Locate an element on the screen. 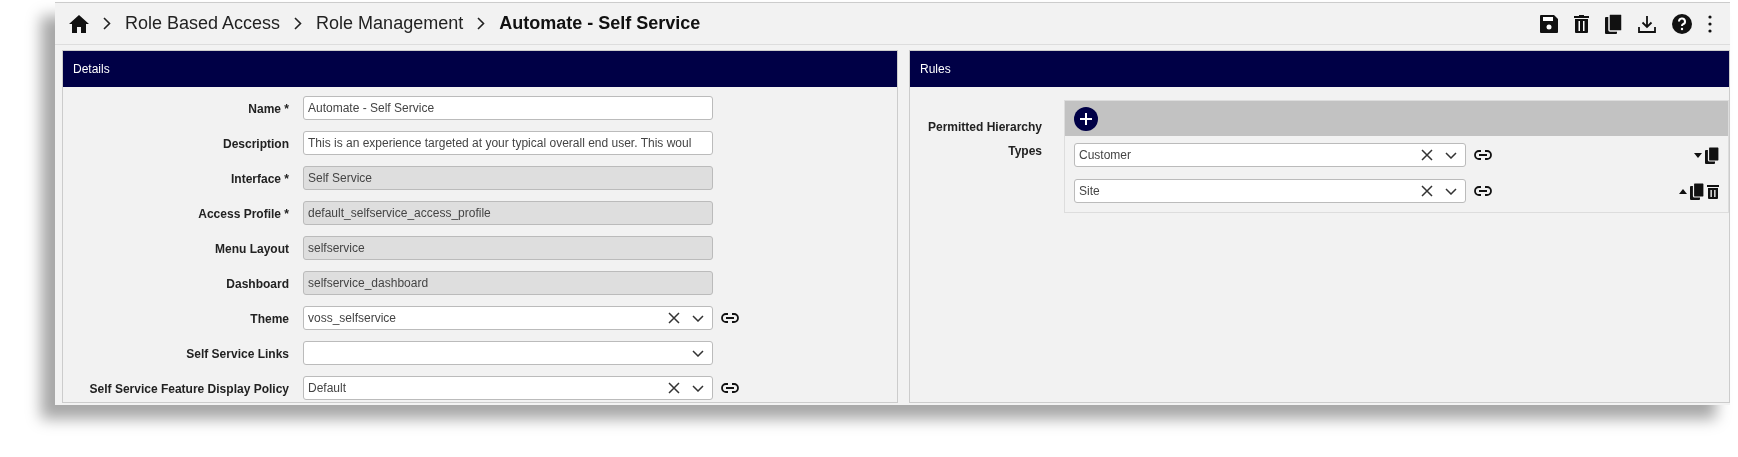  dropdown-field: Customer is located at coordinates (1270, 155).